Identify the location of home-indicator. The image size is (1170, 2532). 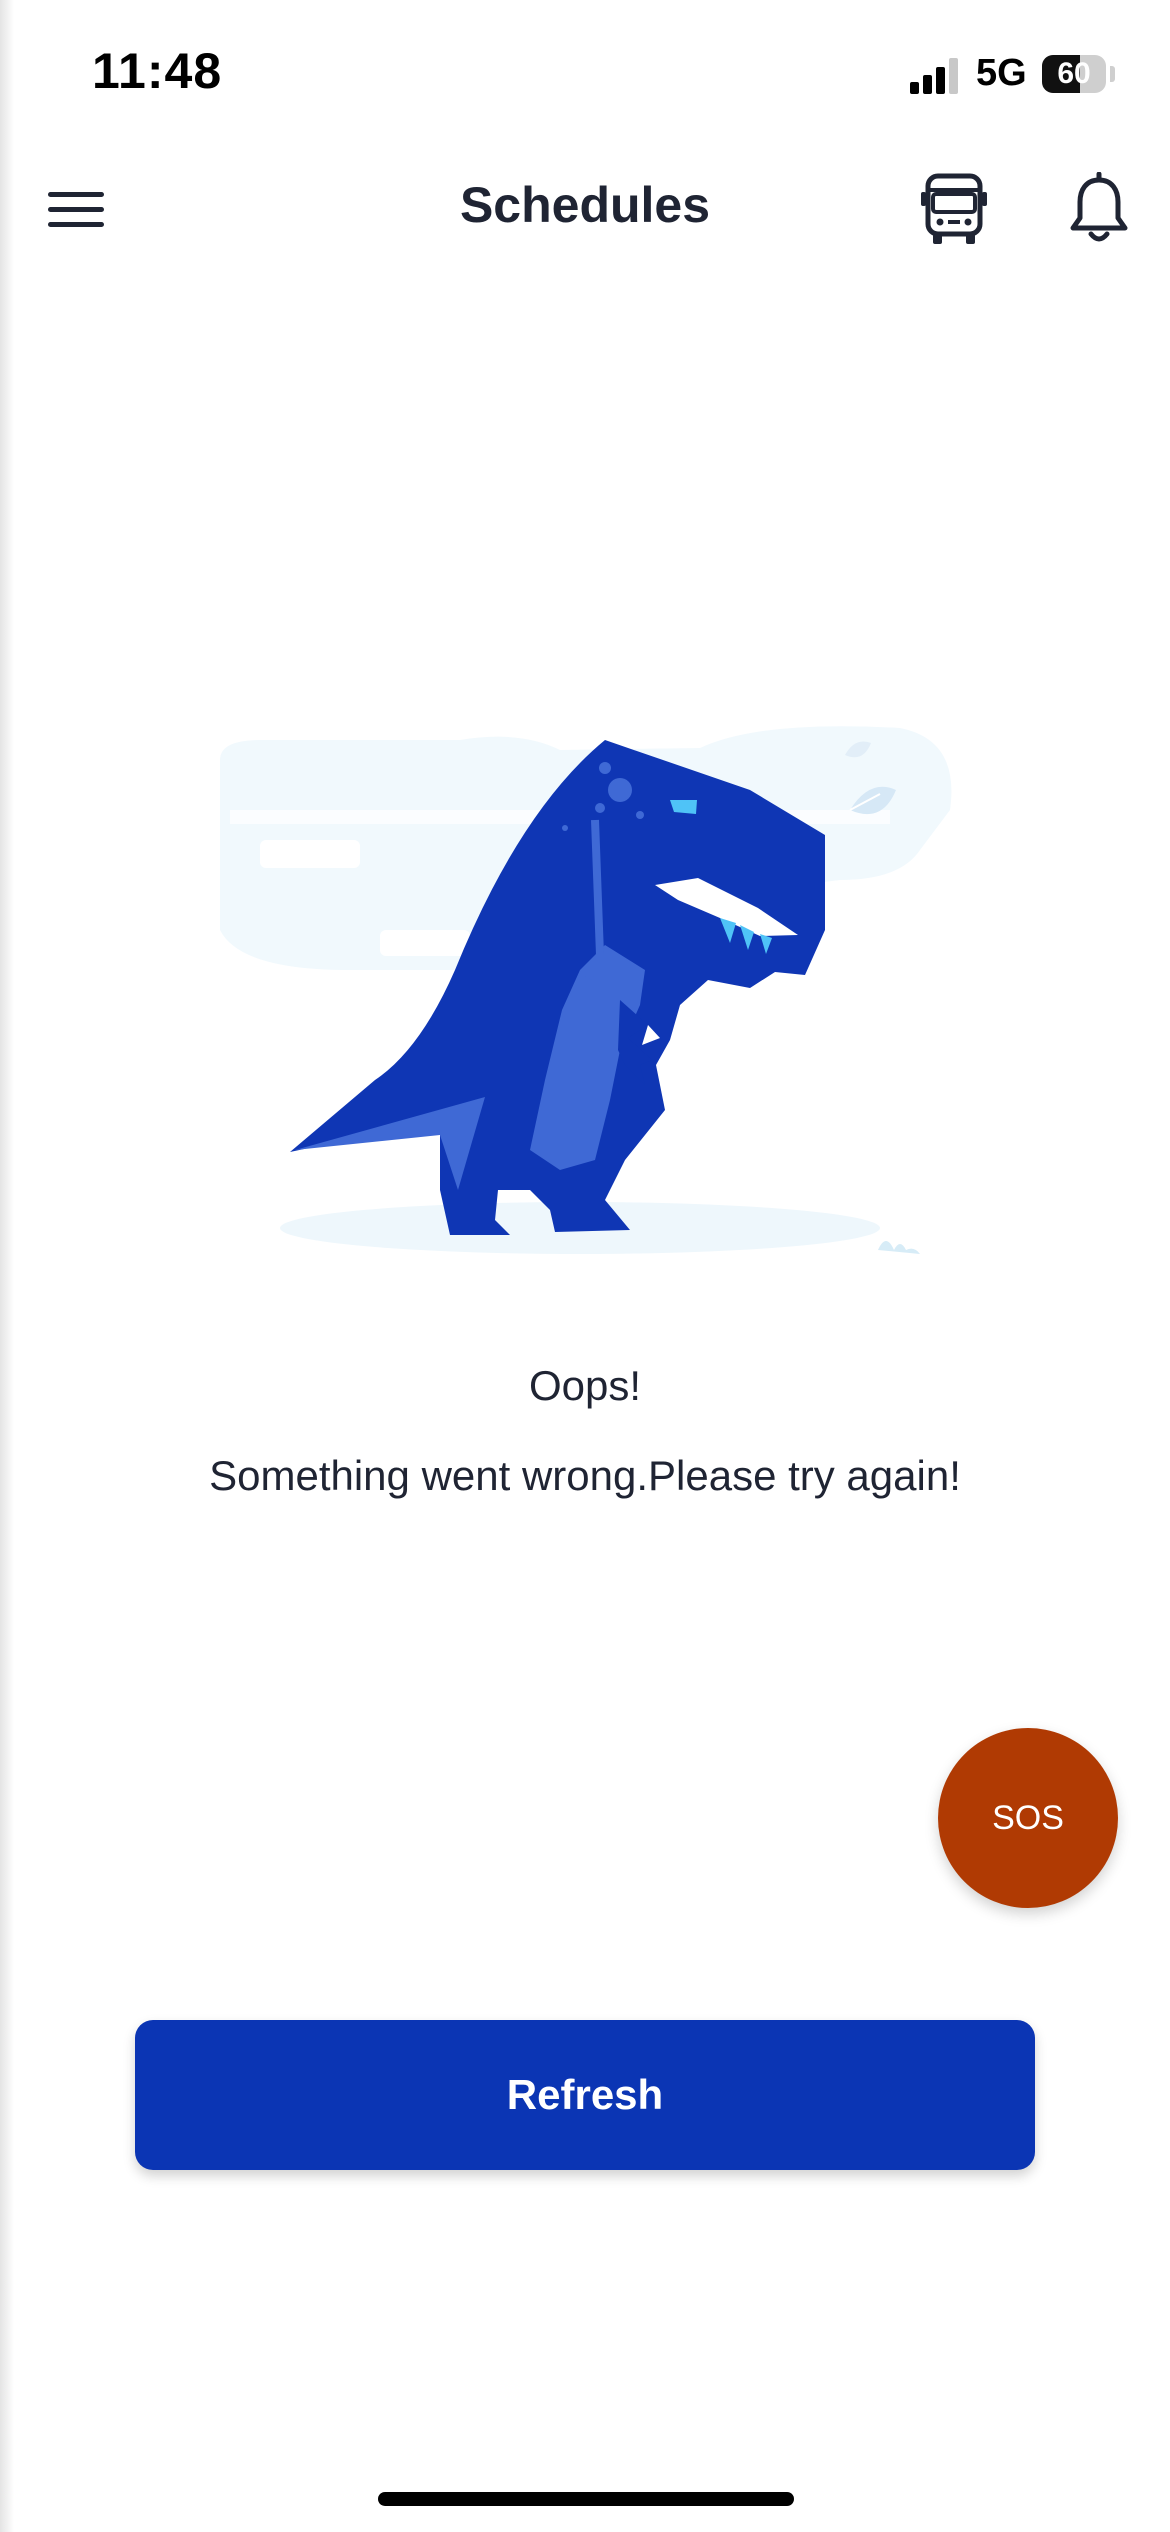
(586, 2499).